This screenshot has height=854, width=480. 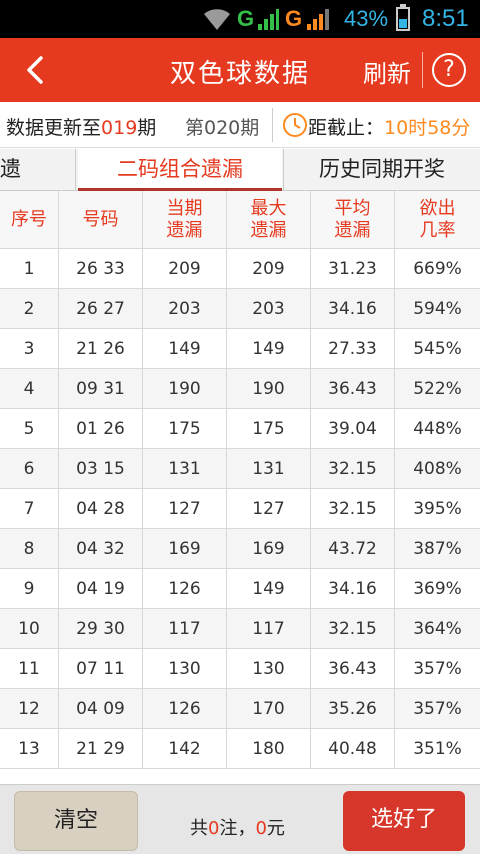 I want to click on table-cell: 142, so click(x=185, y=748).